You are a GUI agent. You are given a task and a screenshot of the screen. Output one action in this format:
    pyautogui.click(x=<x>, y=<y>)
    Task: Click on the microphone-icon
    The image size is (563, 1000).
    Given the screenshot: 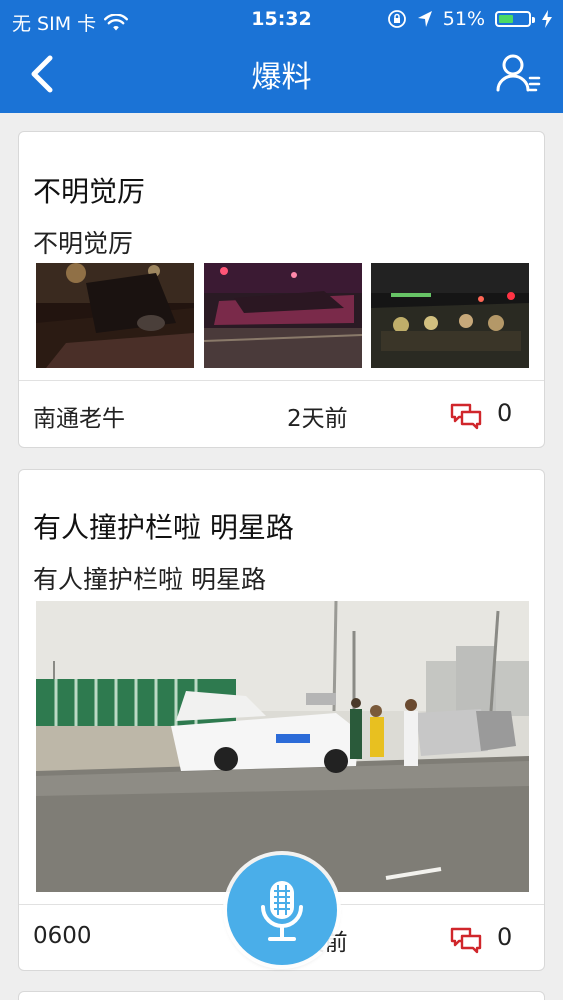 What is the action you would take?
    pyautogui.click(x=282, y=911)
    